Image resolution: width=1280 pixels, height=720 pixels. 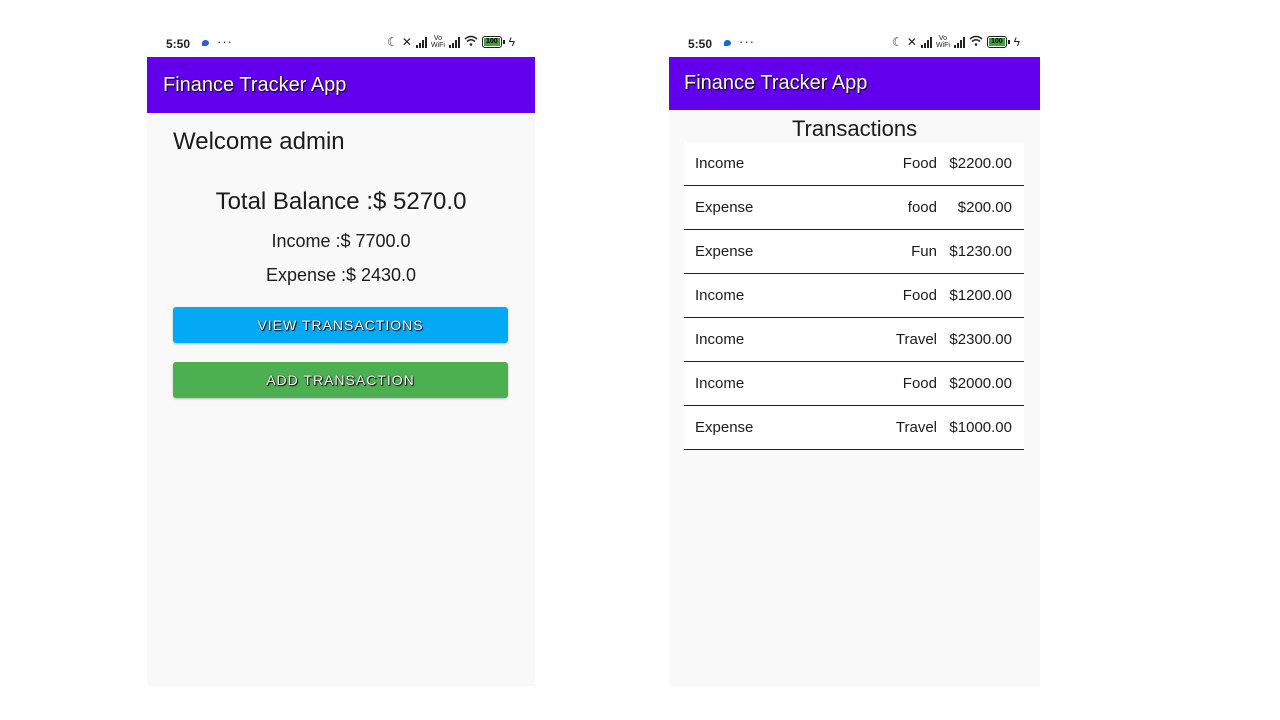 I want to click on expense-total: Expense :$ 2430.0, so click(x=341, y=275).